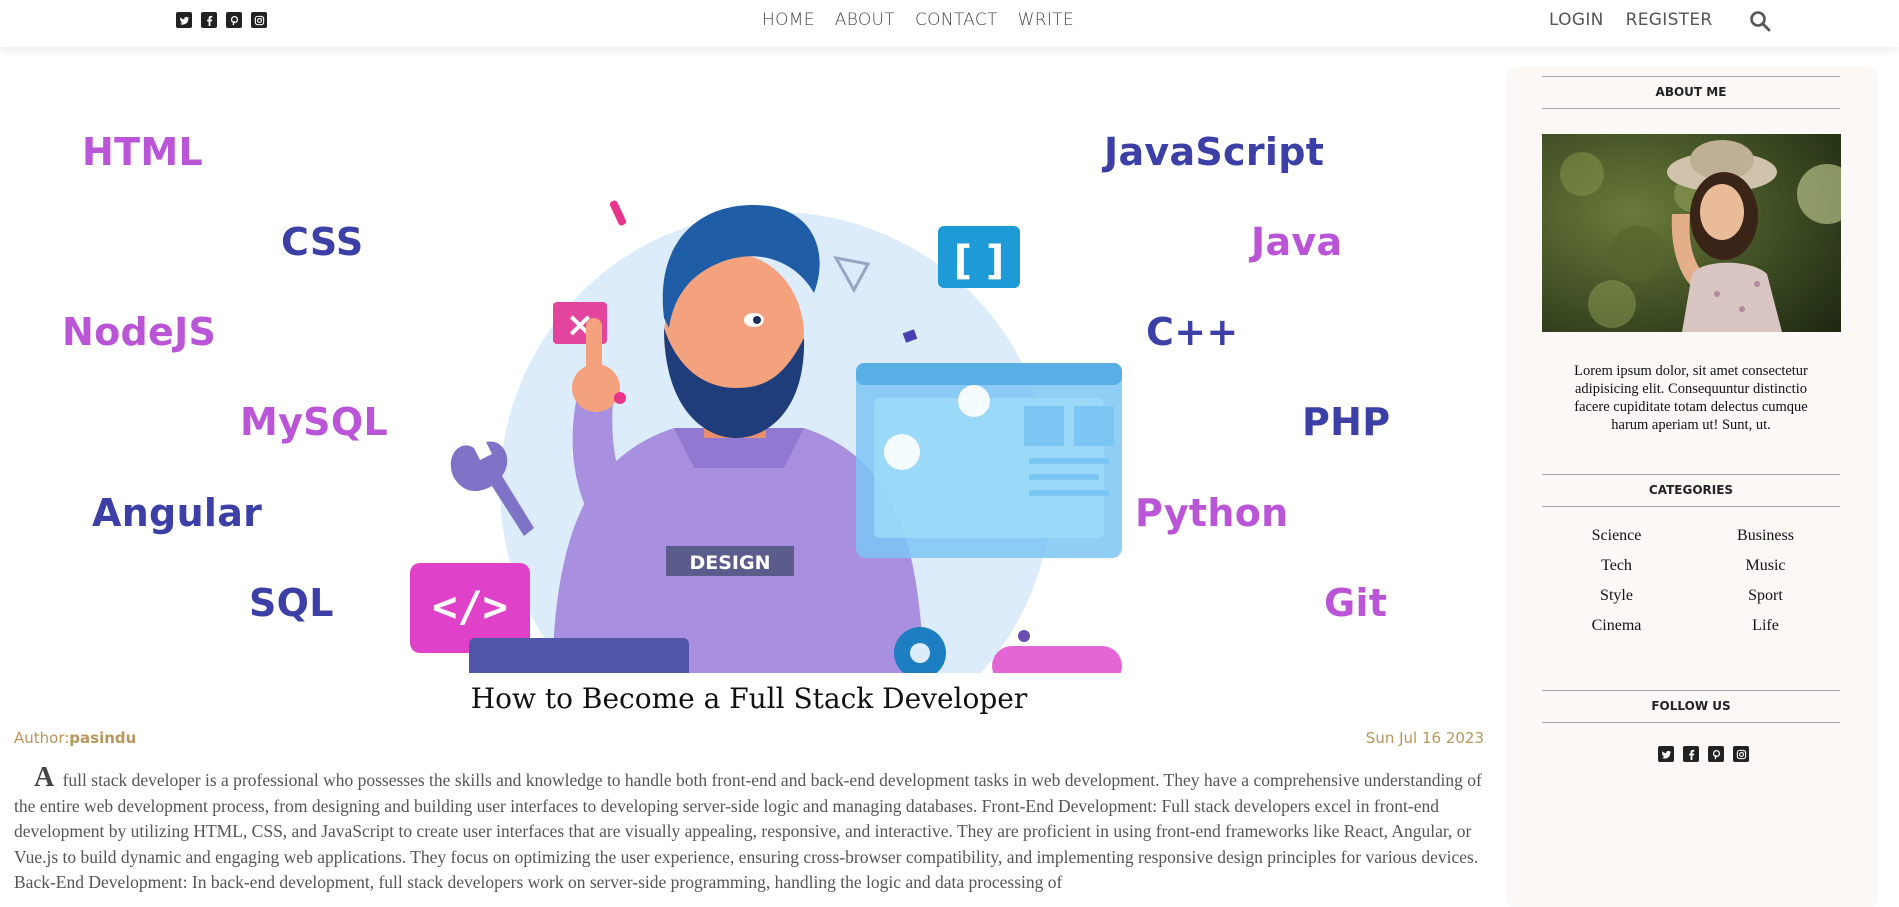 This screenshot has height=907, width=1899. What do you see at coordinates (1616, 536) in the screenshot?
I see `category-science: Science` at bounding box center [1616, 536].